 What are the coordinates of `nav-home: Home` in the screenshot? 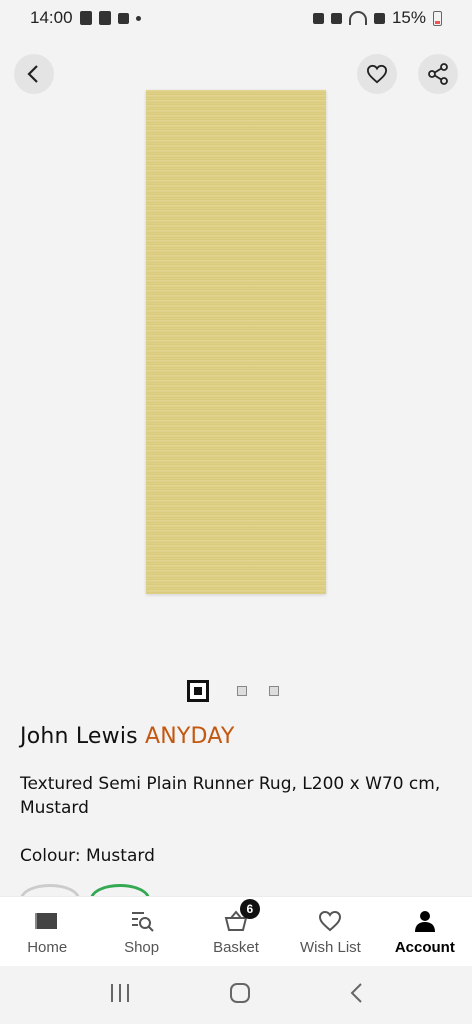 It's located at (47, 931).